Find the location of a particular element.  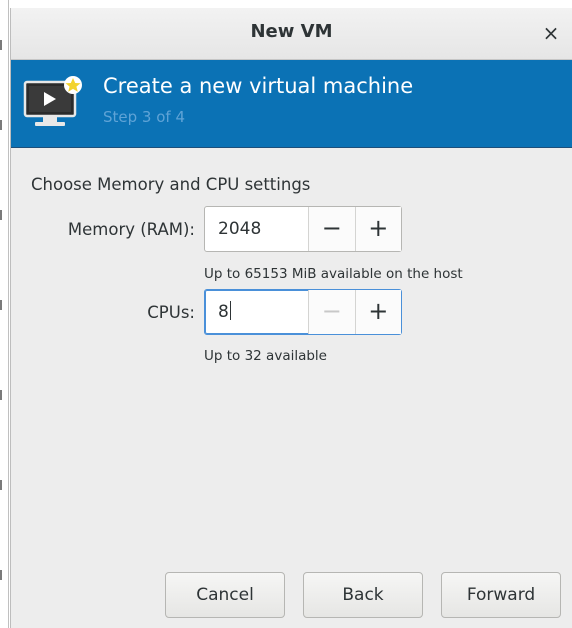

memory-hint: Up to 65153 MiB available on the host is located at coordinates (333, 274).